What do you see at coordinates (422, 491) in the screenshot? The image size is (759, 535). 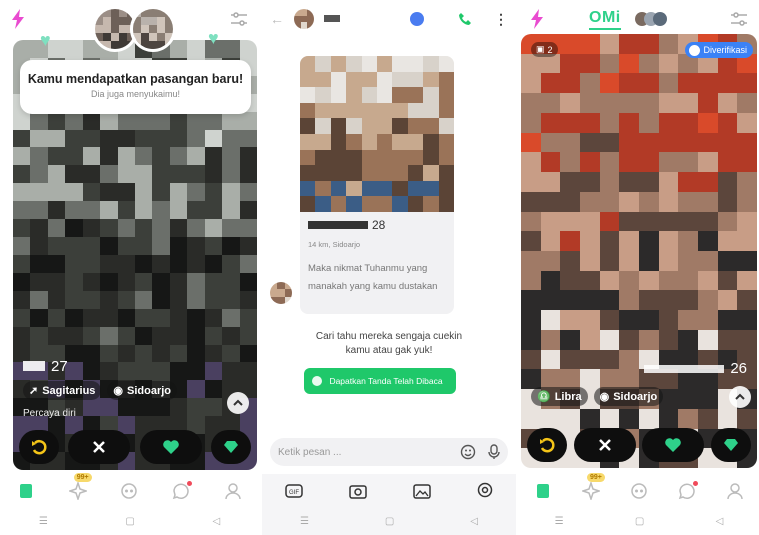 I see `image-icon` at bounding box center [422, 491].